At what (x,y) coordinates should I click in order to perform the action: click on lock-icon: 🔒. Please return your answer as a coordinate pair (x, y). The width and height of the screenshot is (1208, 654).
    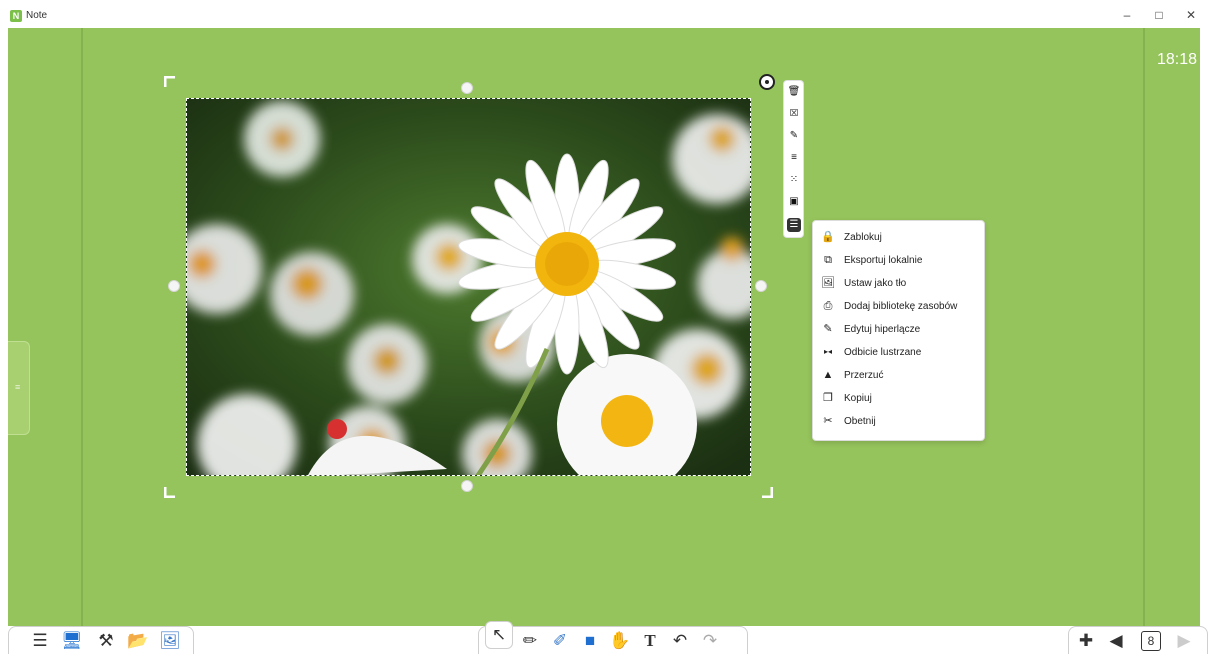
    Looking at the image, I should click on (828, 237).